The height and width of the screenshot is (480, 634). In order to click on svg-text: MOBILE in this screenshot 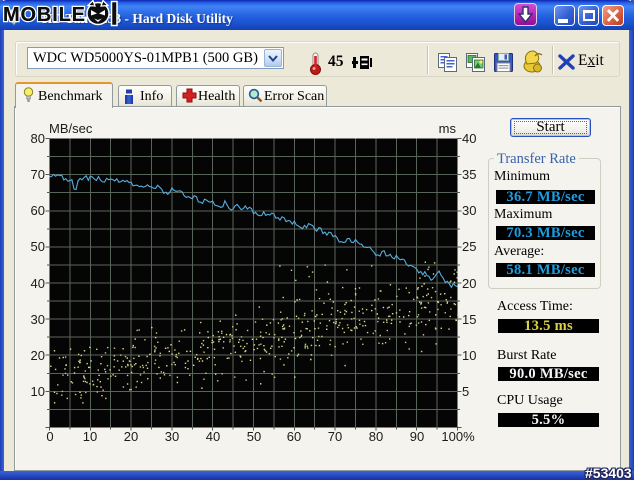, I will do `click(44, 15)`.